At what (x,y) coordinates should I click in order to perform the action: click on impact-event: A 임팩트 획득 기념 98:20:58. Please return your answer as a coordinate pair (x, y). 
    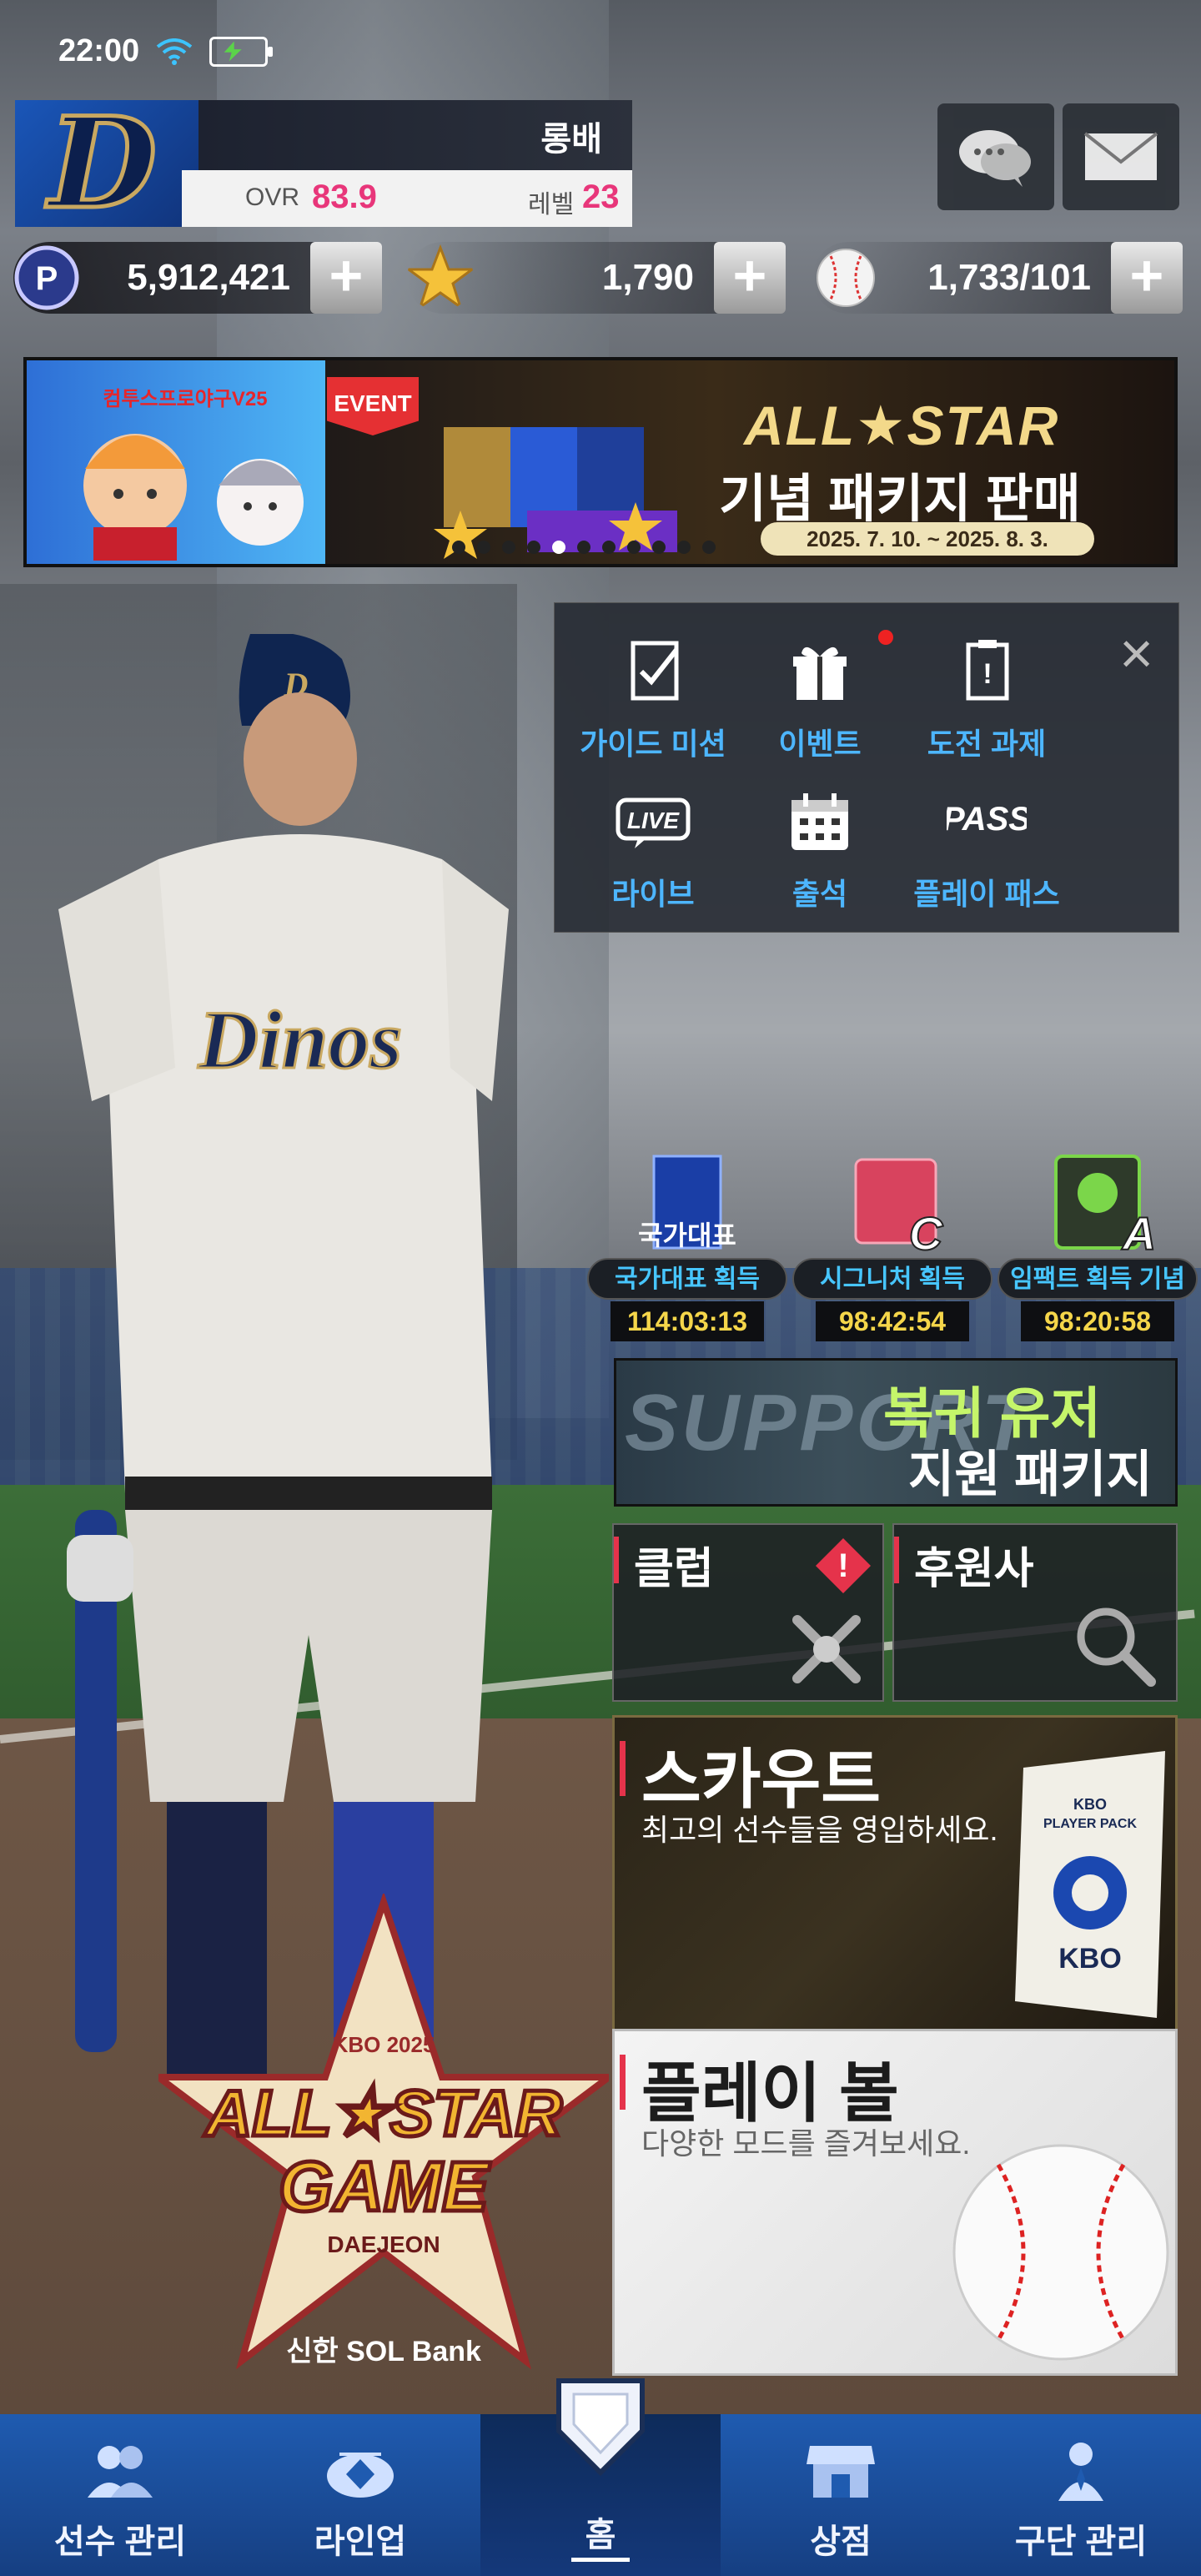
    Looking at the image, I should click on (1098, 1247).